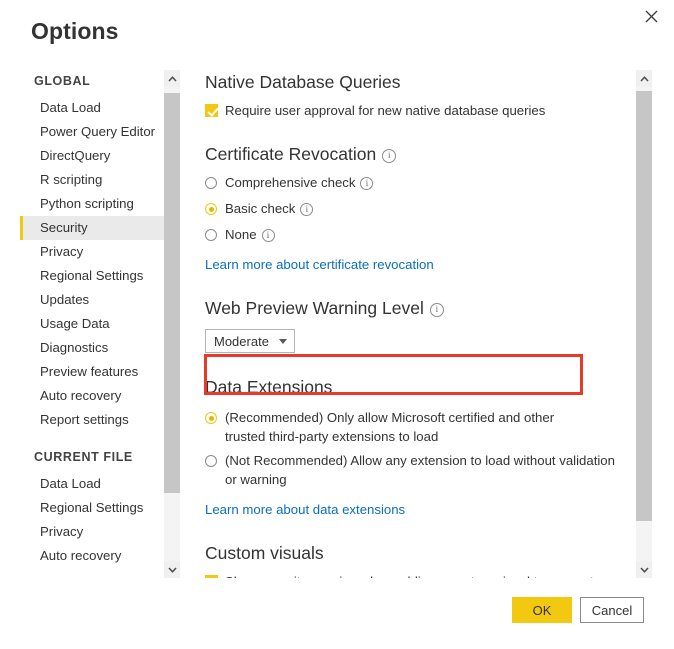  I want to click on radio-row-none: None, so click(419, 234).